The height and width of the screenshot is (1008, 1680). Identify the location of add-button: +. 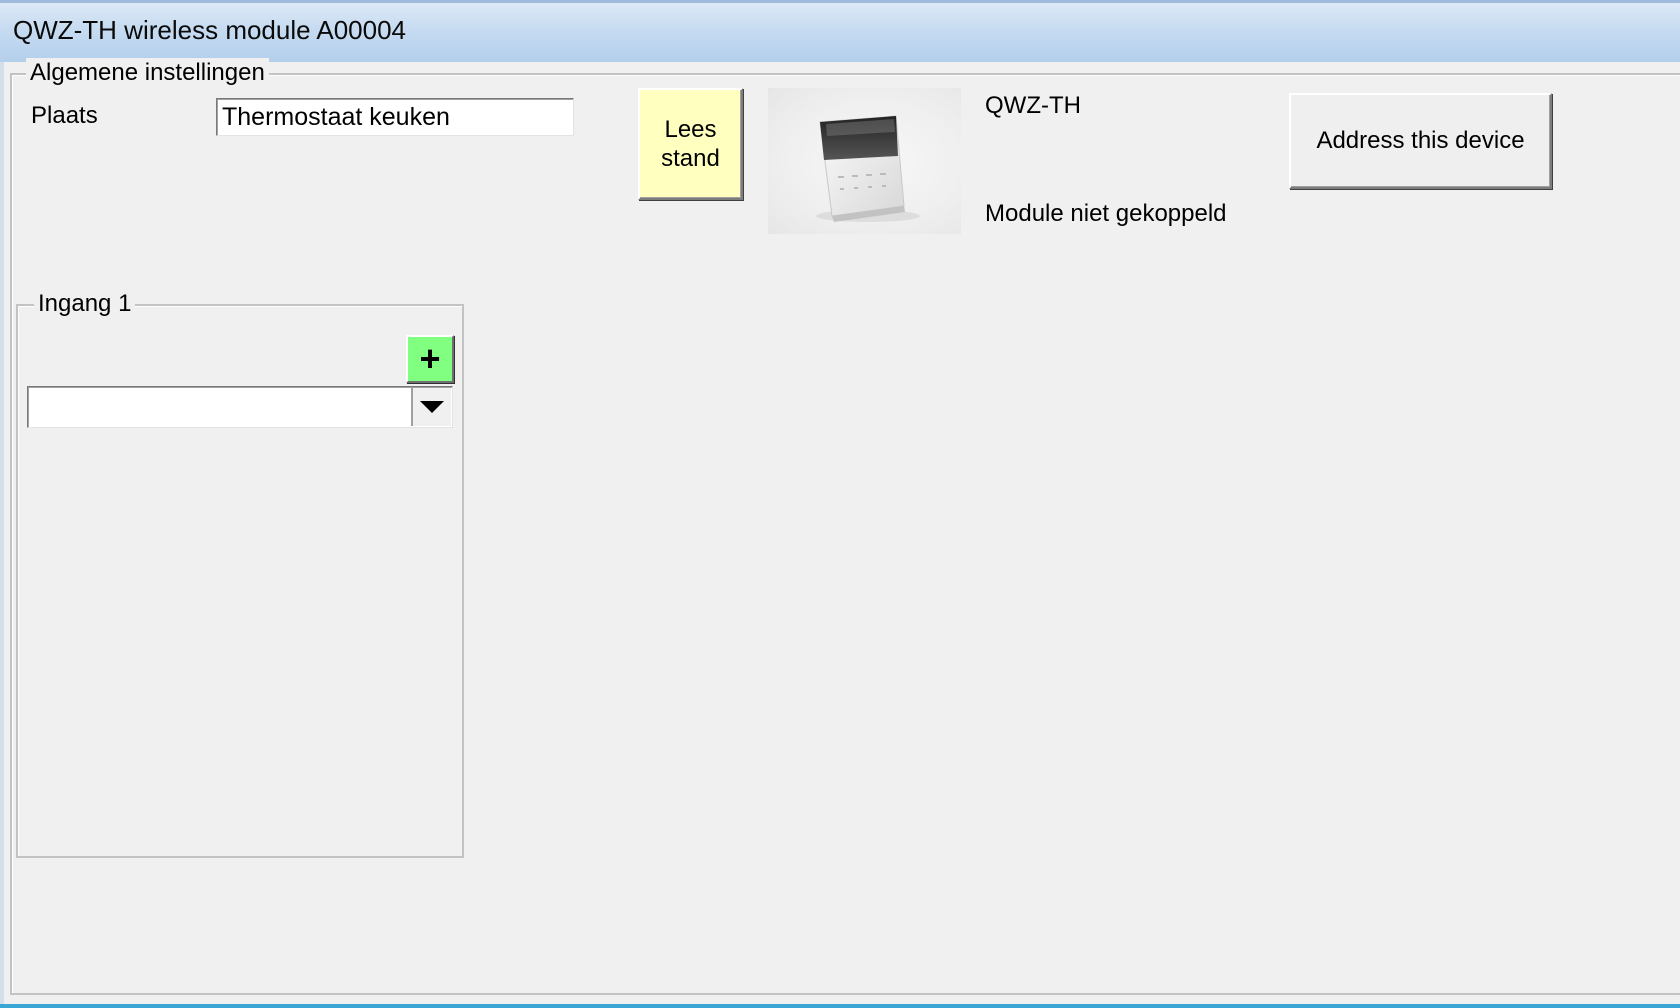
(430, 359).